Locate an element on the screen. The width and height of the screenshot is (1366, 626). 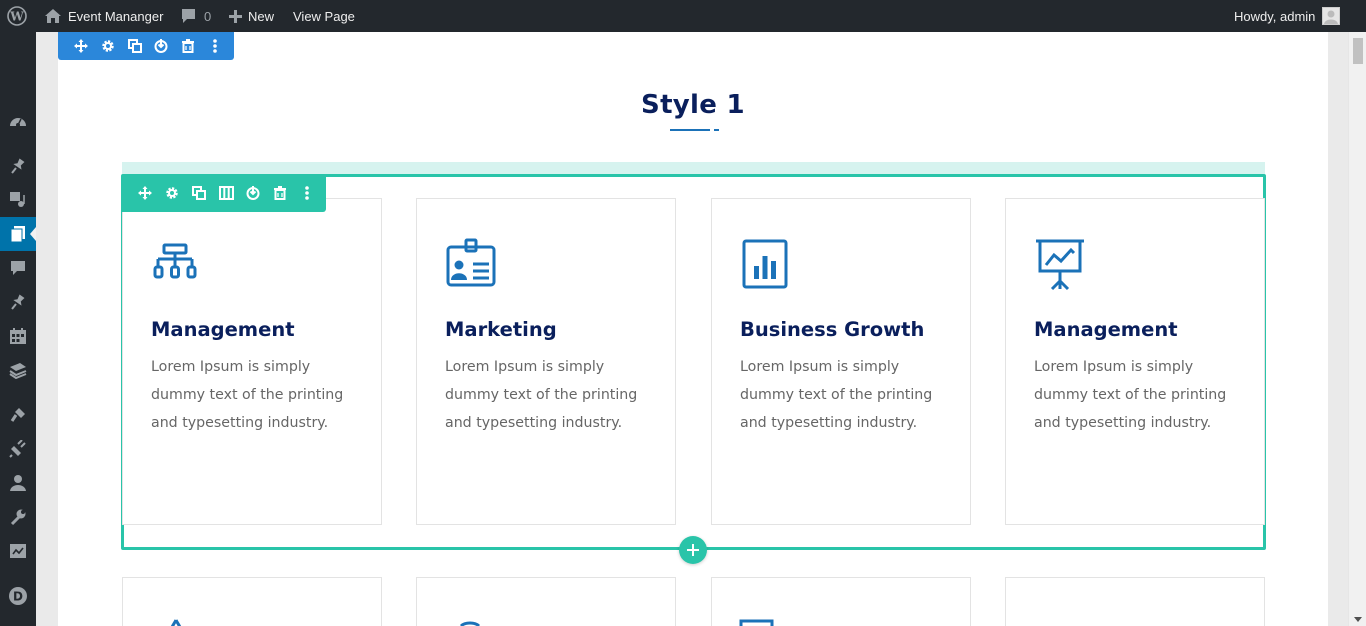
scrollbar-thumb is located at coordinates (1358, 51).